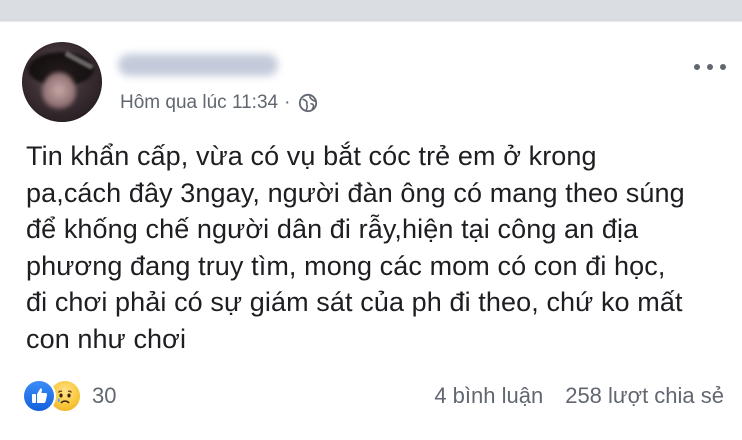 The height and width of the screenshot is (440, 742). Describe the element at coordinates (644, 396) in the screenshot. I see `shares-count-link: 258 lượt chia sẻ` at that location.